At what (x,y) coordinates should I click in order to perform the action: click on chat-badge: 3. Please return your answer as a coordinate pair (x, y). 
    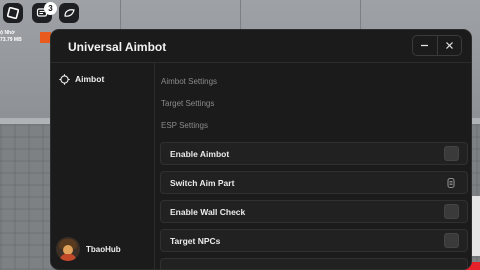
    Looking at the image, I should click on (50, 8).